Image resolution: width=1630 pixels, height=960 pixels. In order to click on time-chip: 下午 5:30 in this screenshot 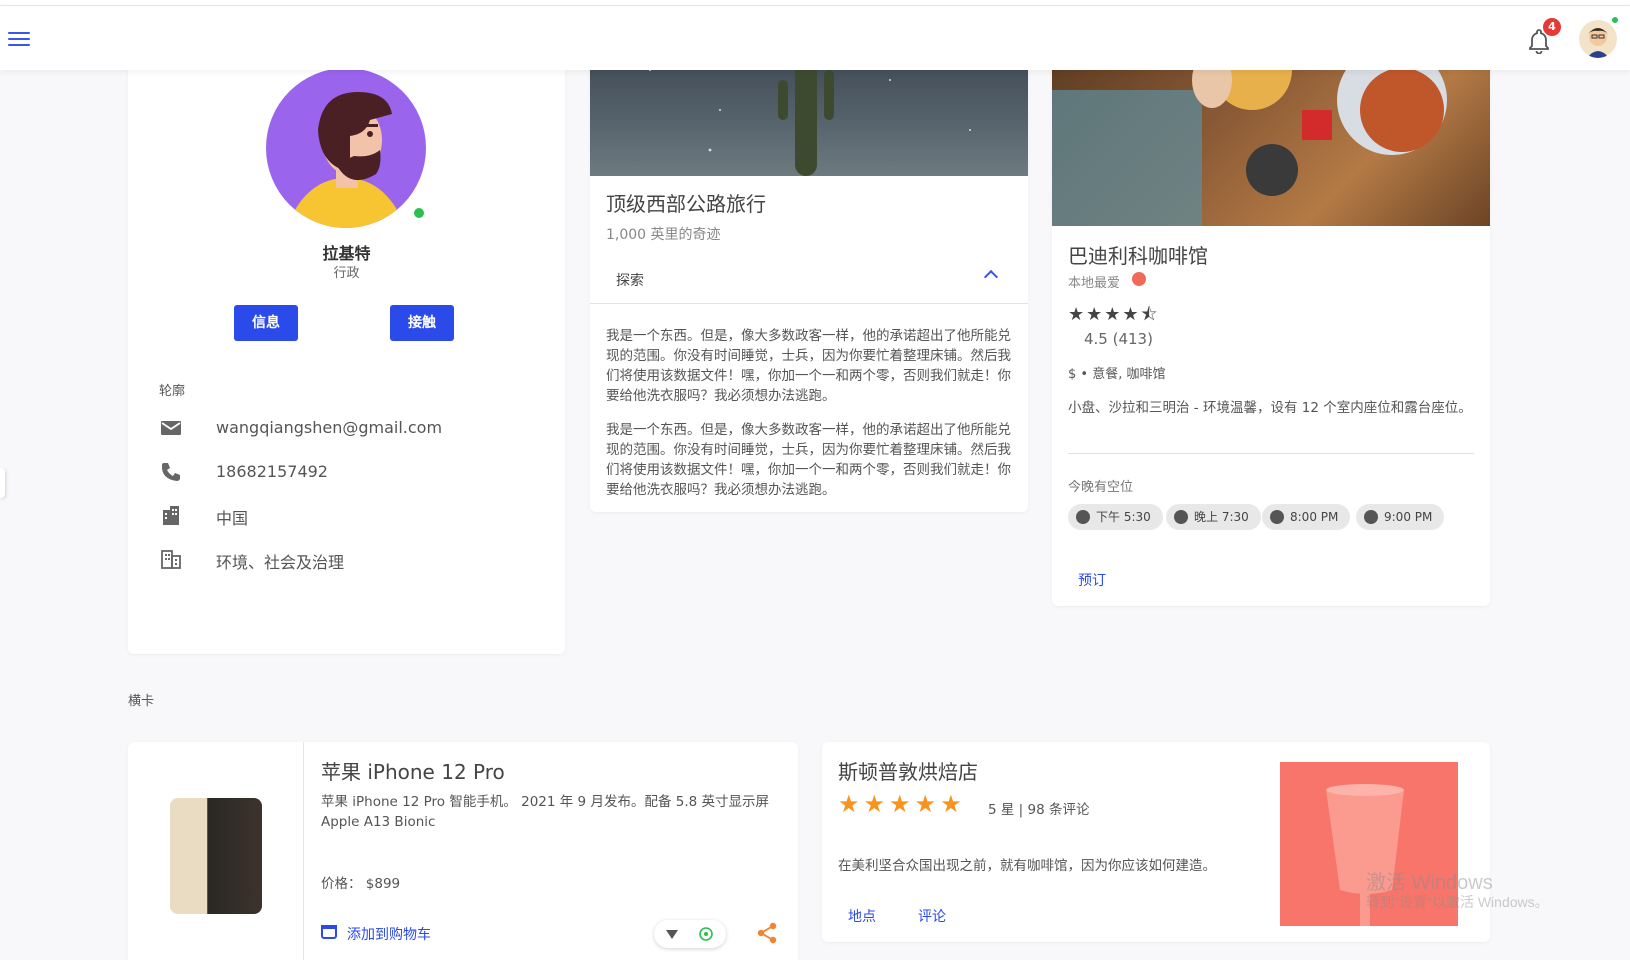, I will do `click(1115, 517)`.